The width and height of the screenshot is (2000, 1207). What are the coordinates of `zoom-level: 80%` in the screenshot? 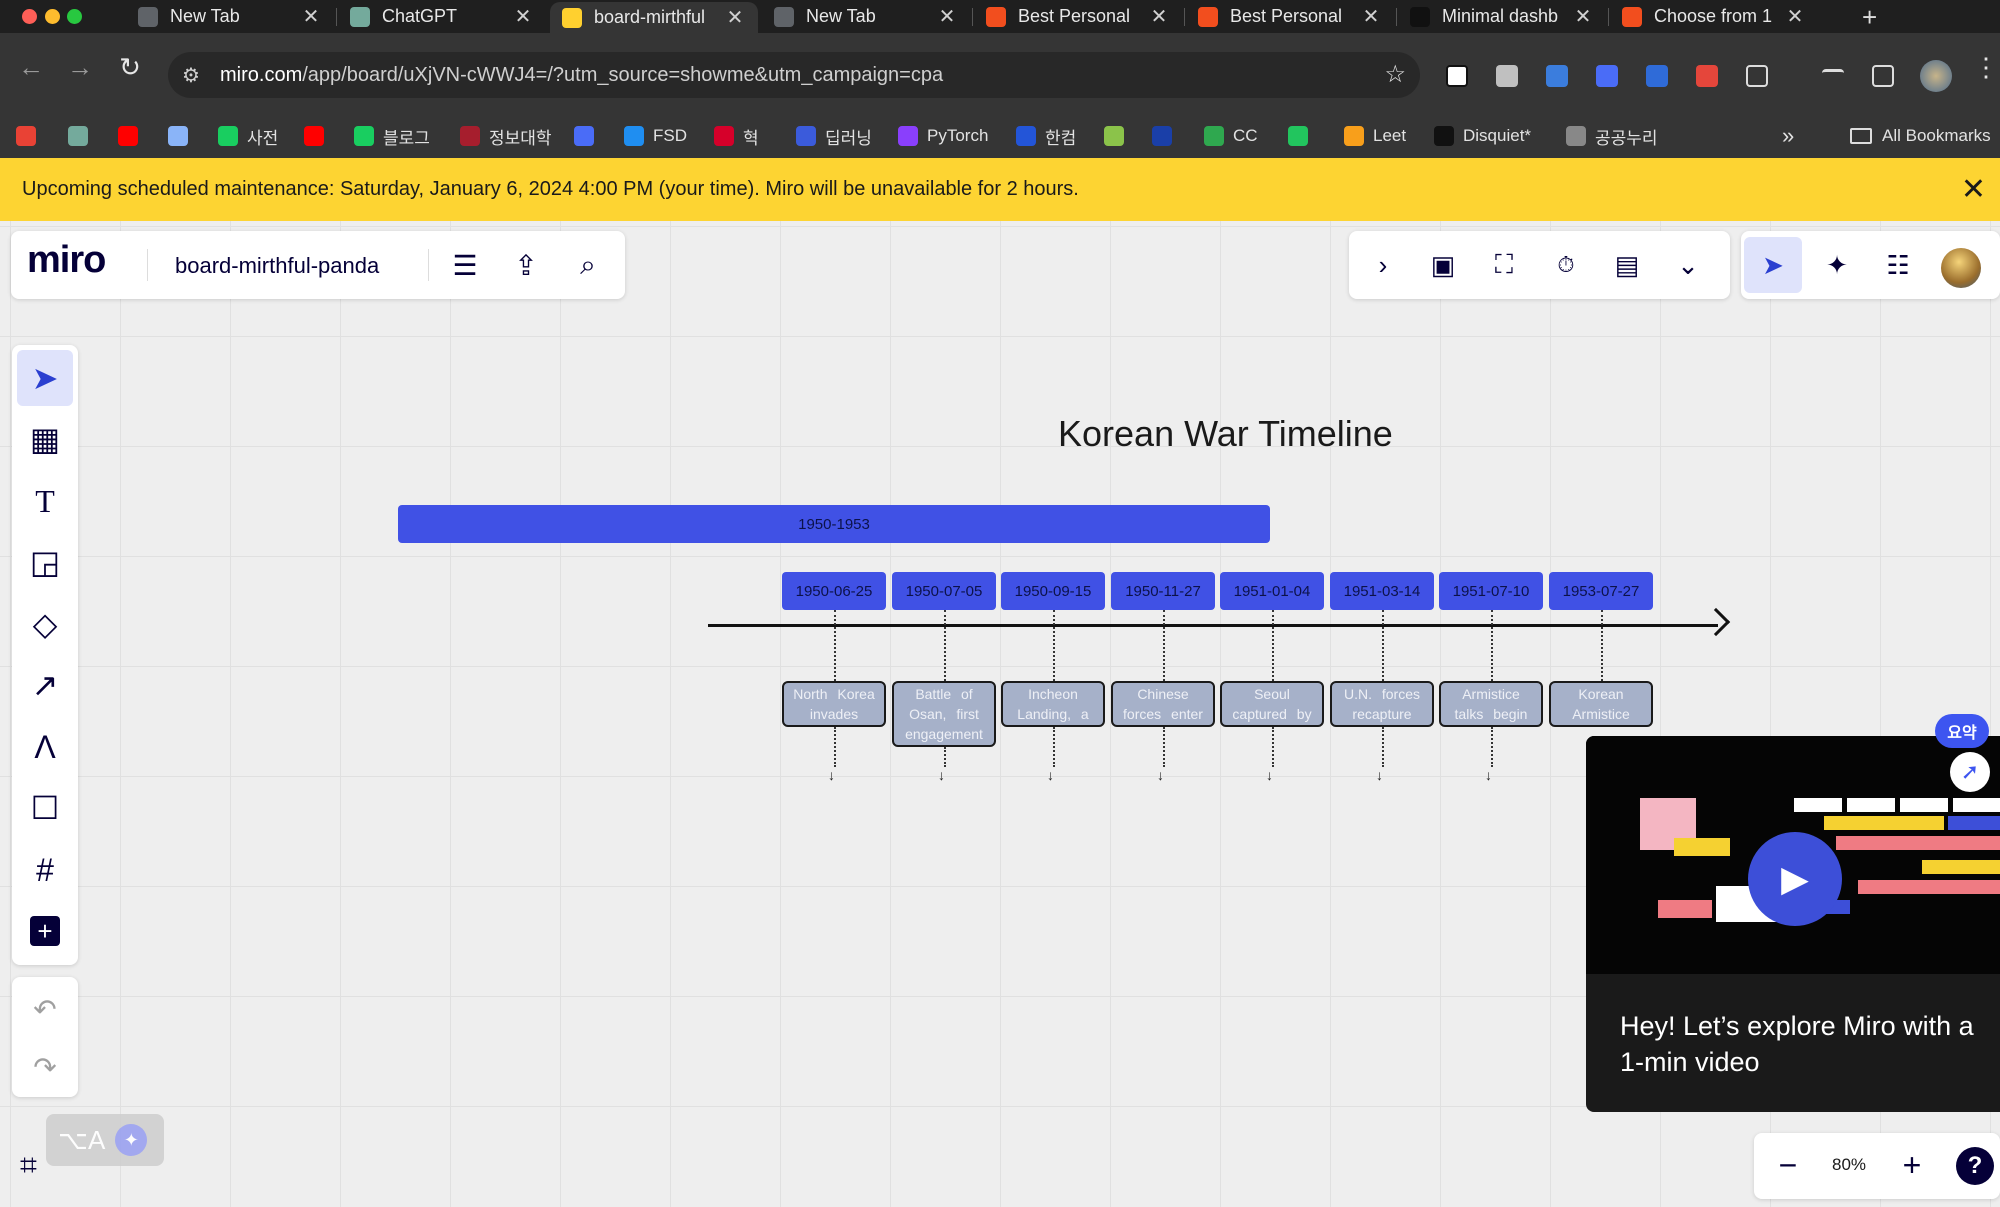 It's located at (1849, 1165).